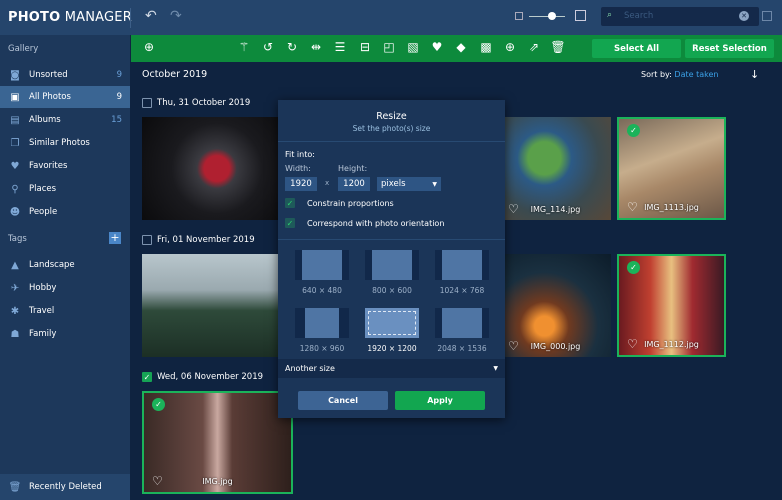 This screenshot has height=500, width=782. I want to click on sidebar-item-unsorted: ◙ Unsorted 9, so click(65, 75).